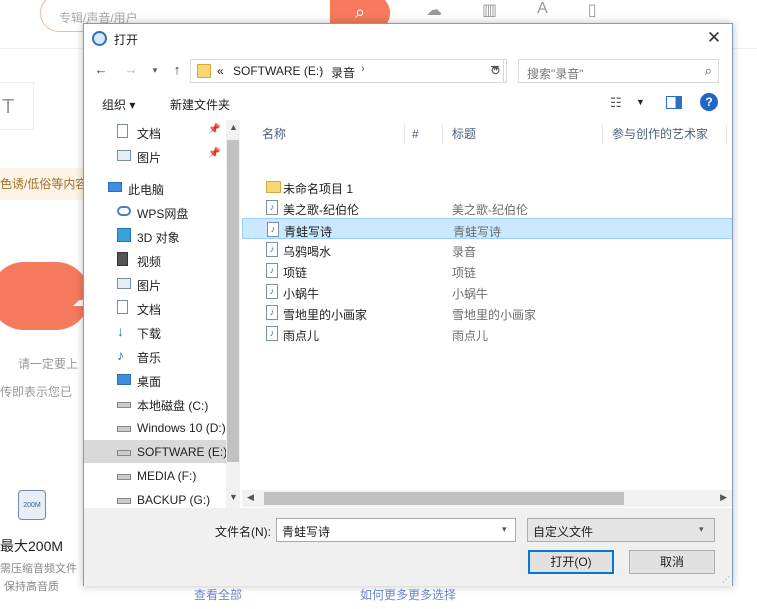  What do you see at coordinates (408, 38) in the screenshot?
I see `dialog-titlebar: 打开 ✕` at bounding box center [408, 38].